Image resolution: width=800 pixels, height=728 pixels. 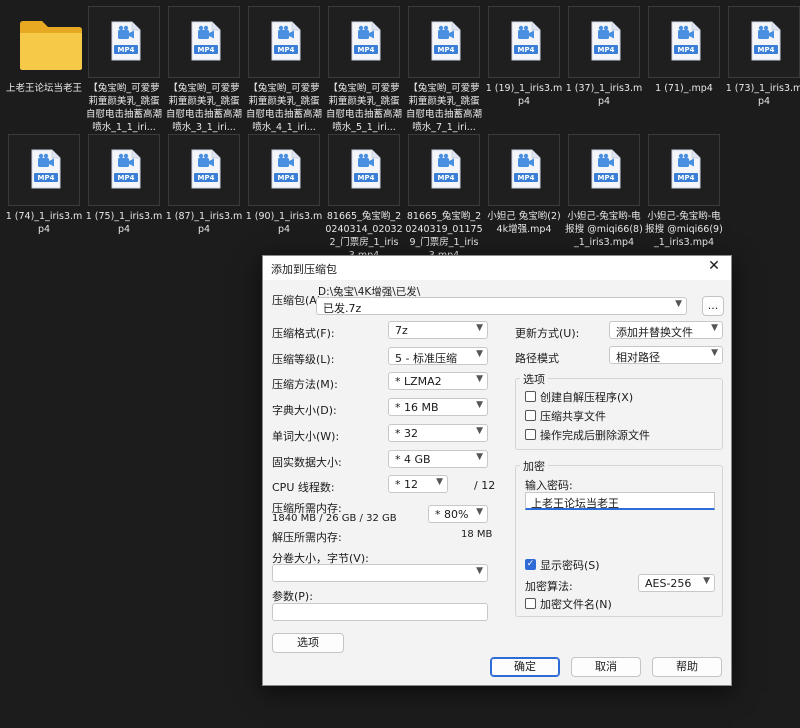 I want to click on mem-percent-combo: * 80% ▼, so click(x=458, y=514).